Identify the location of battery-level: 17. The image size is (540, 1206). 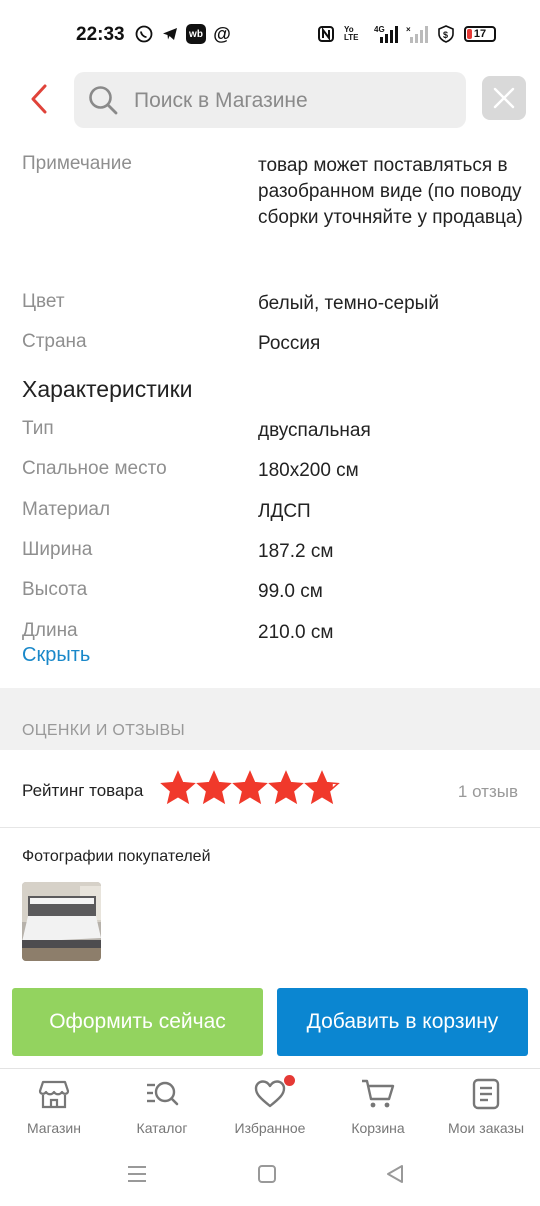
(480, 34).